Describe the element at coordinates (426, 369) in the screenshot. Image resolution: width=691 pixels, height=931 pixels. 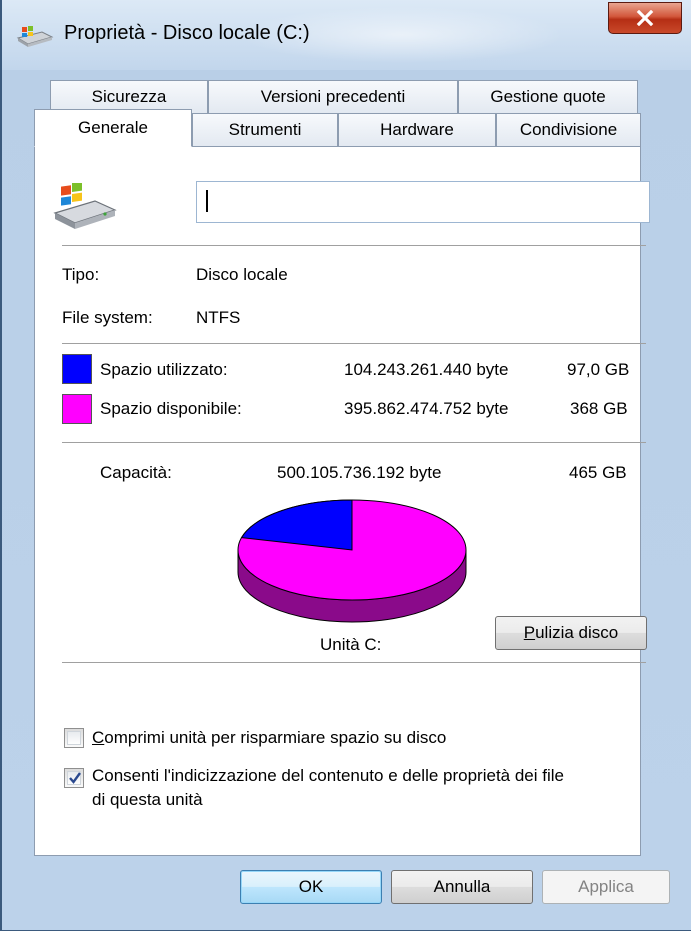
I see `used-space-bytes: 104.243.261.440 byte` at that location.